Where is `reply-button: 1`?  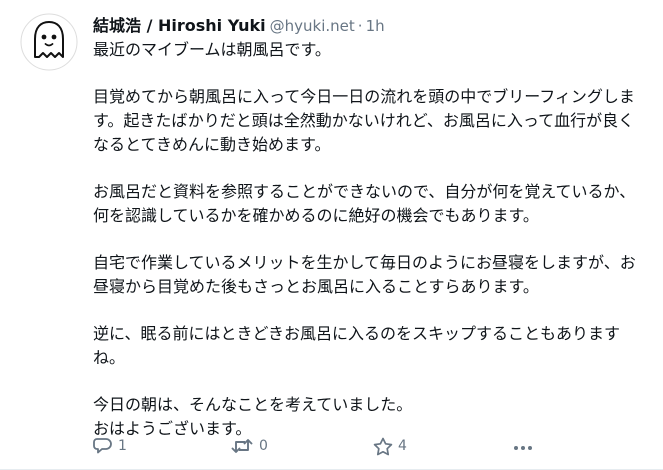 reply-button: 1 is located at coordinates (110, 446).